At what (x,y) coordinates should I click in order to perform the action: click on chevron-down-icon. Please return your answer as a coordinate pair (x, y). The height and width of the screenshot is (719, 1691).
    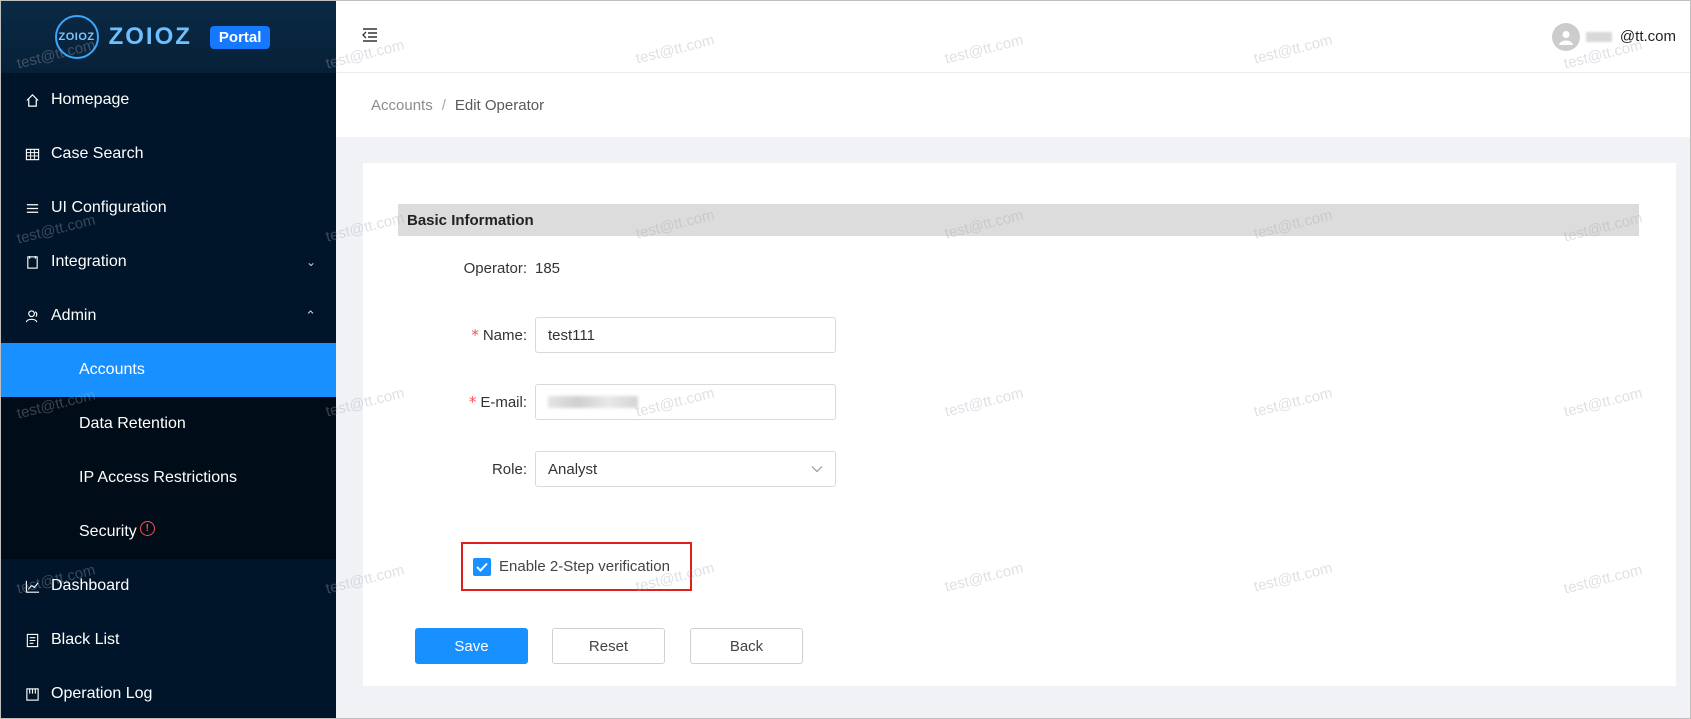
    Looking at the image, I should click on (817, 469).